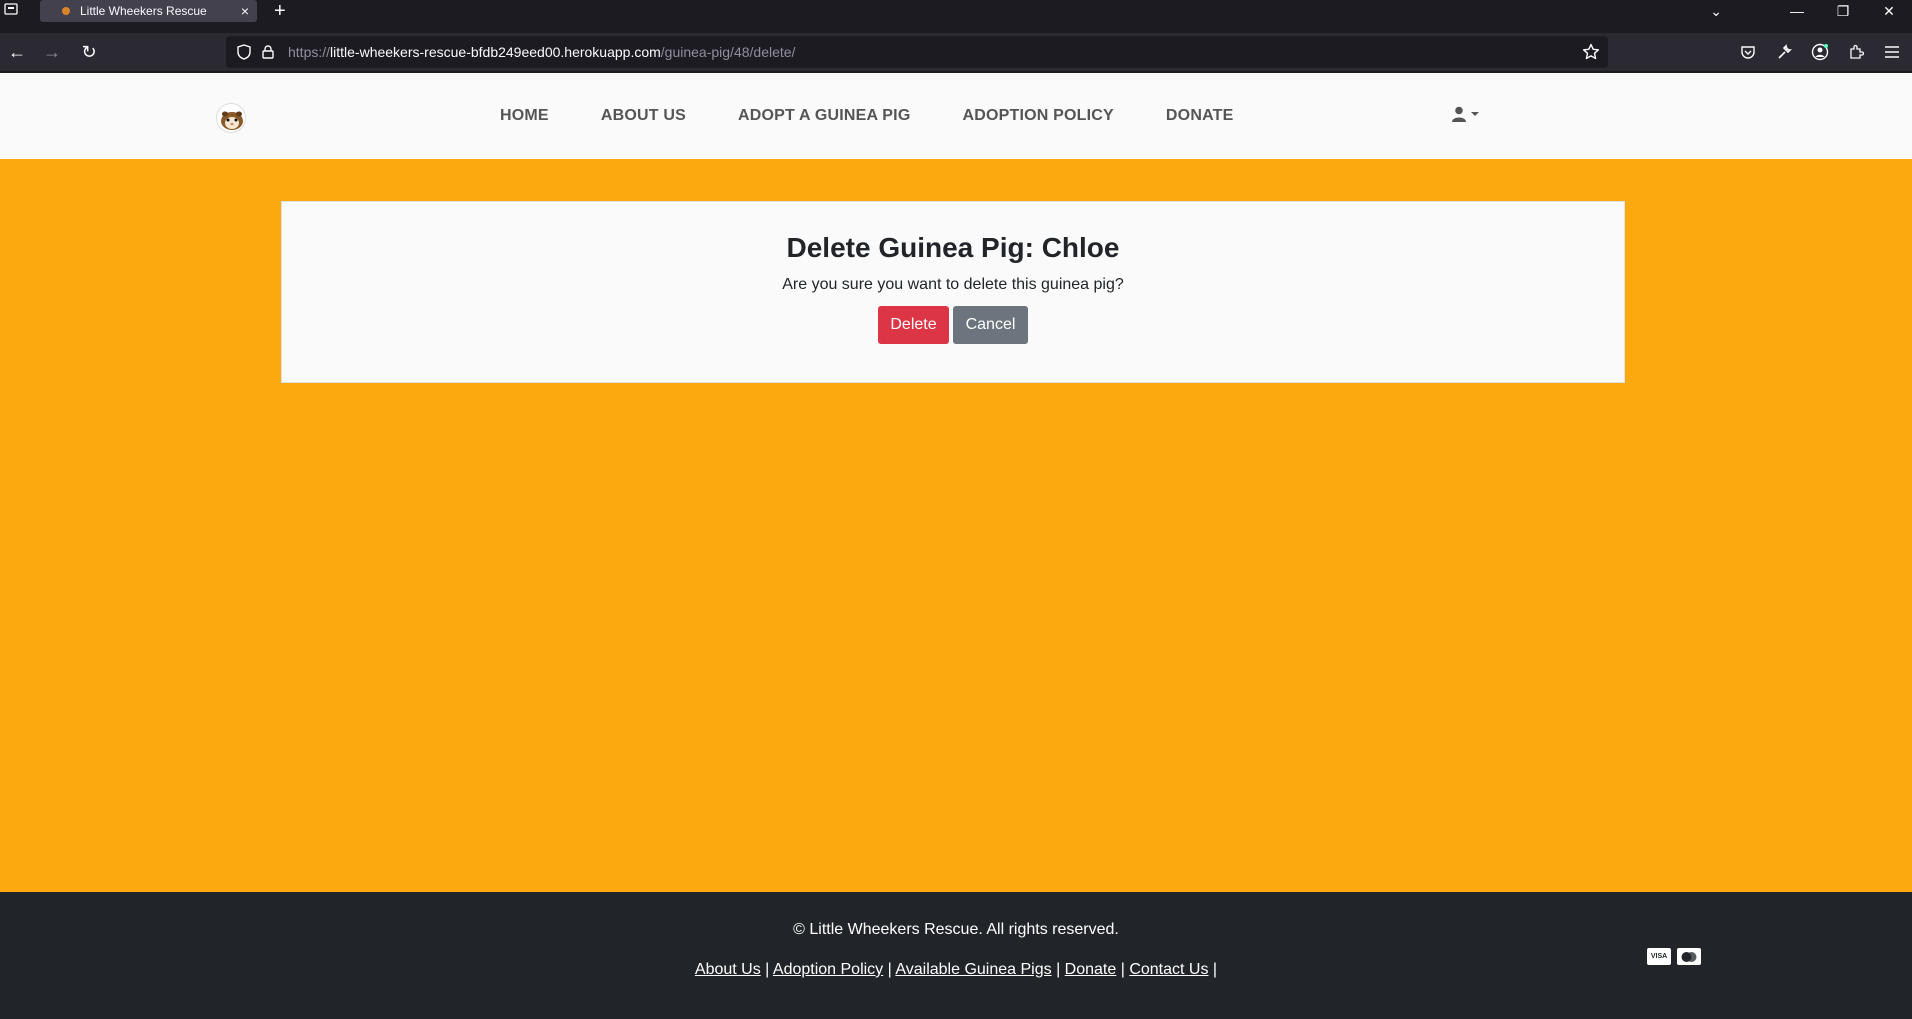  I want to click on tab-list-chevron-icon: ⌄, so click(1716, 11).